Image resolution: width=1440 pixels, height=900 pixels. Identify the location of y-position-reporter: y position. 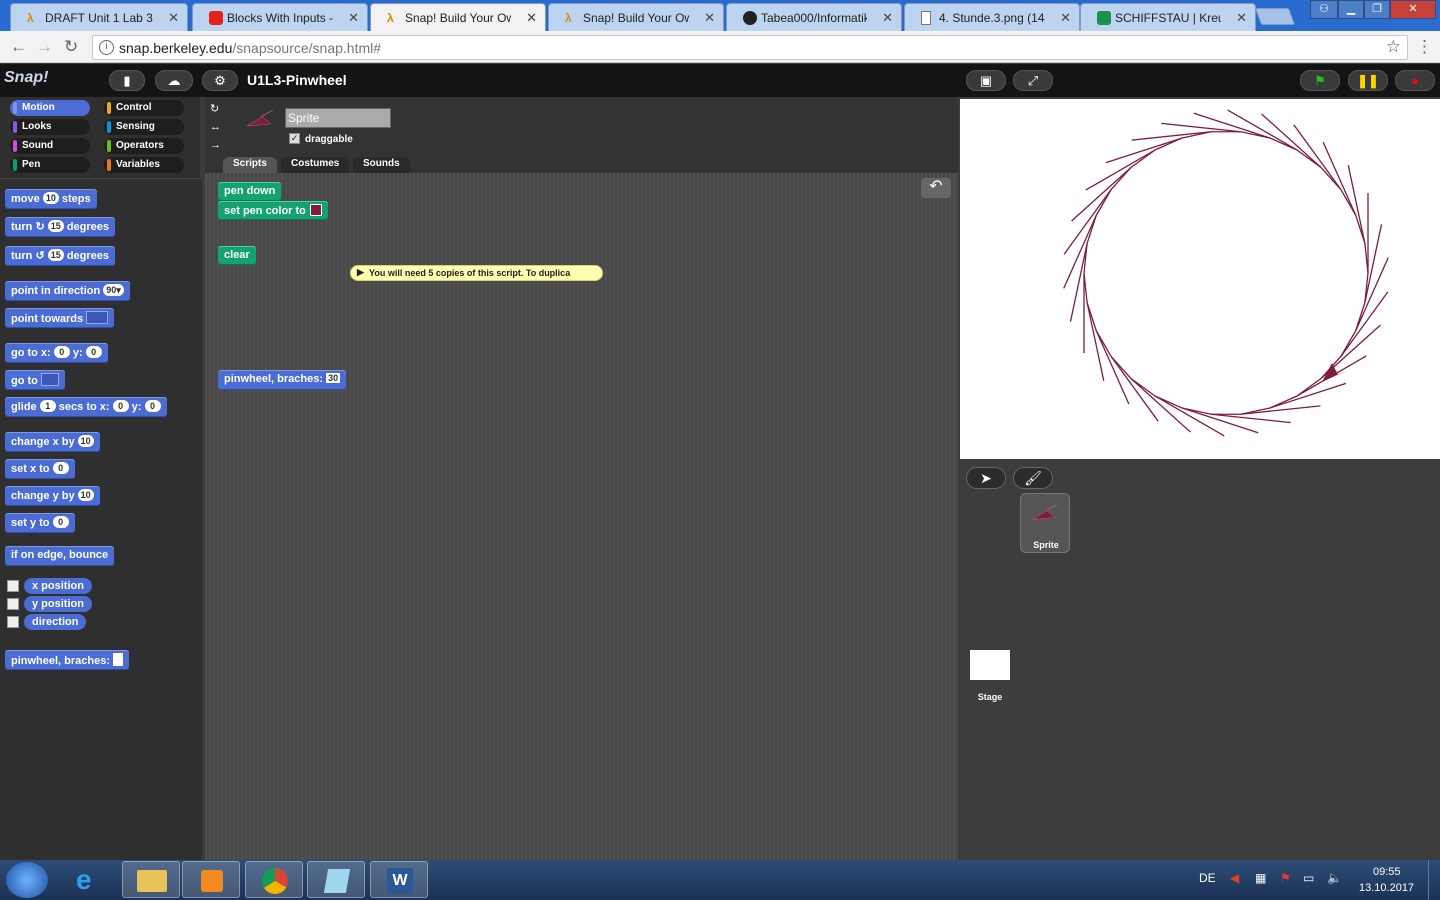
(58, 604).